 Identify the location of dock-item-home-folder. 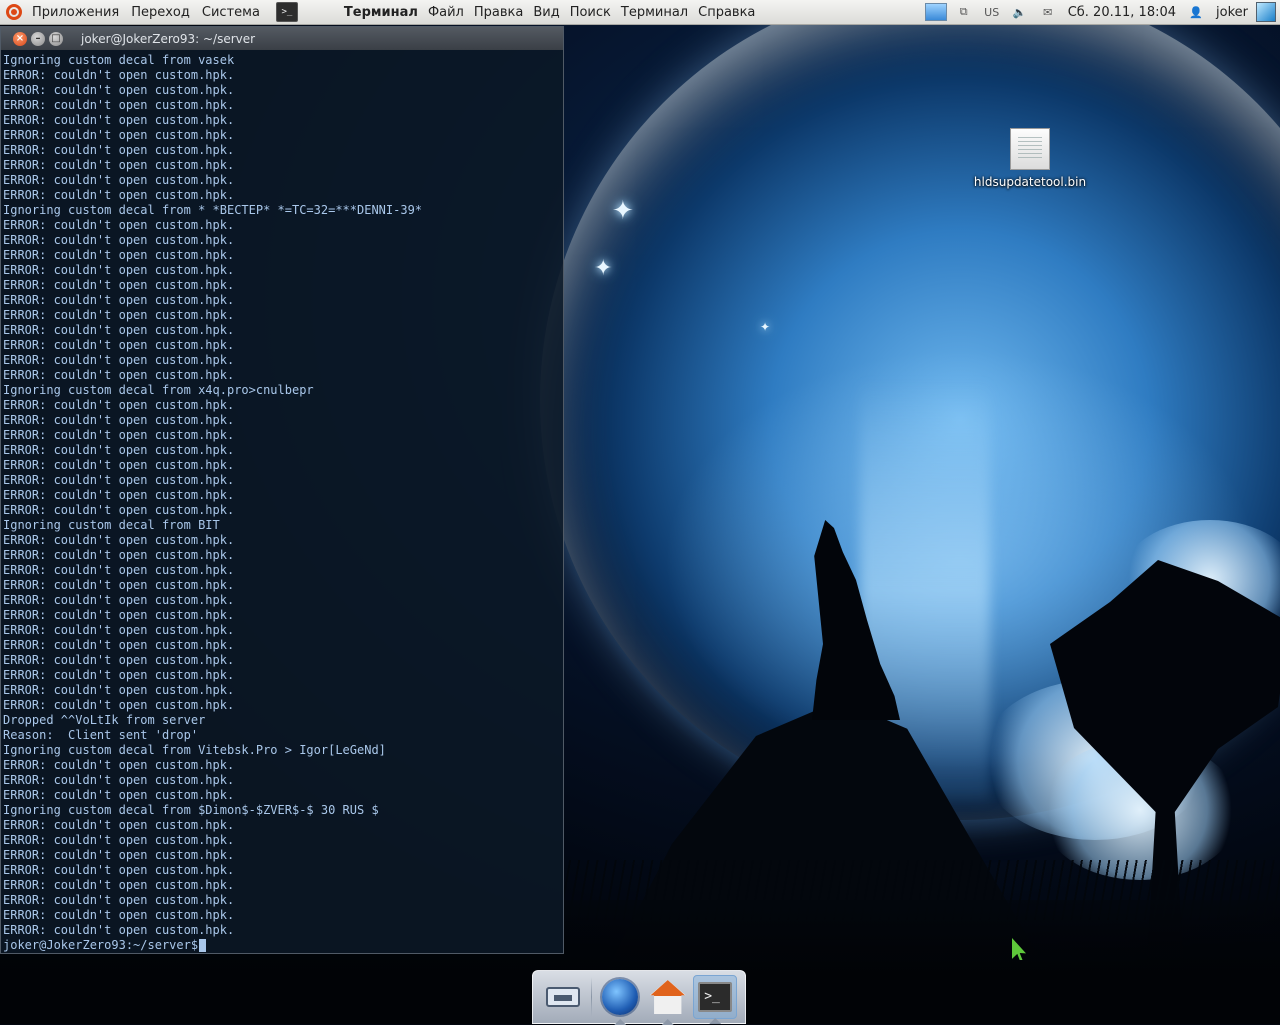
(668, 1000).